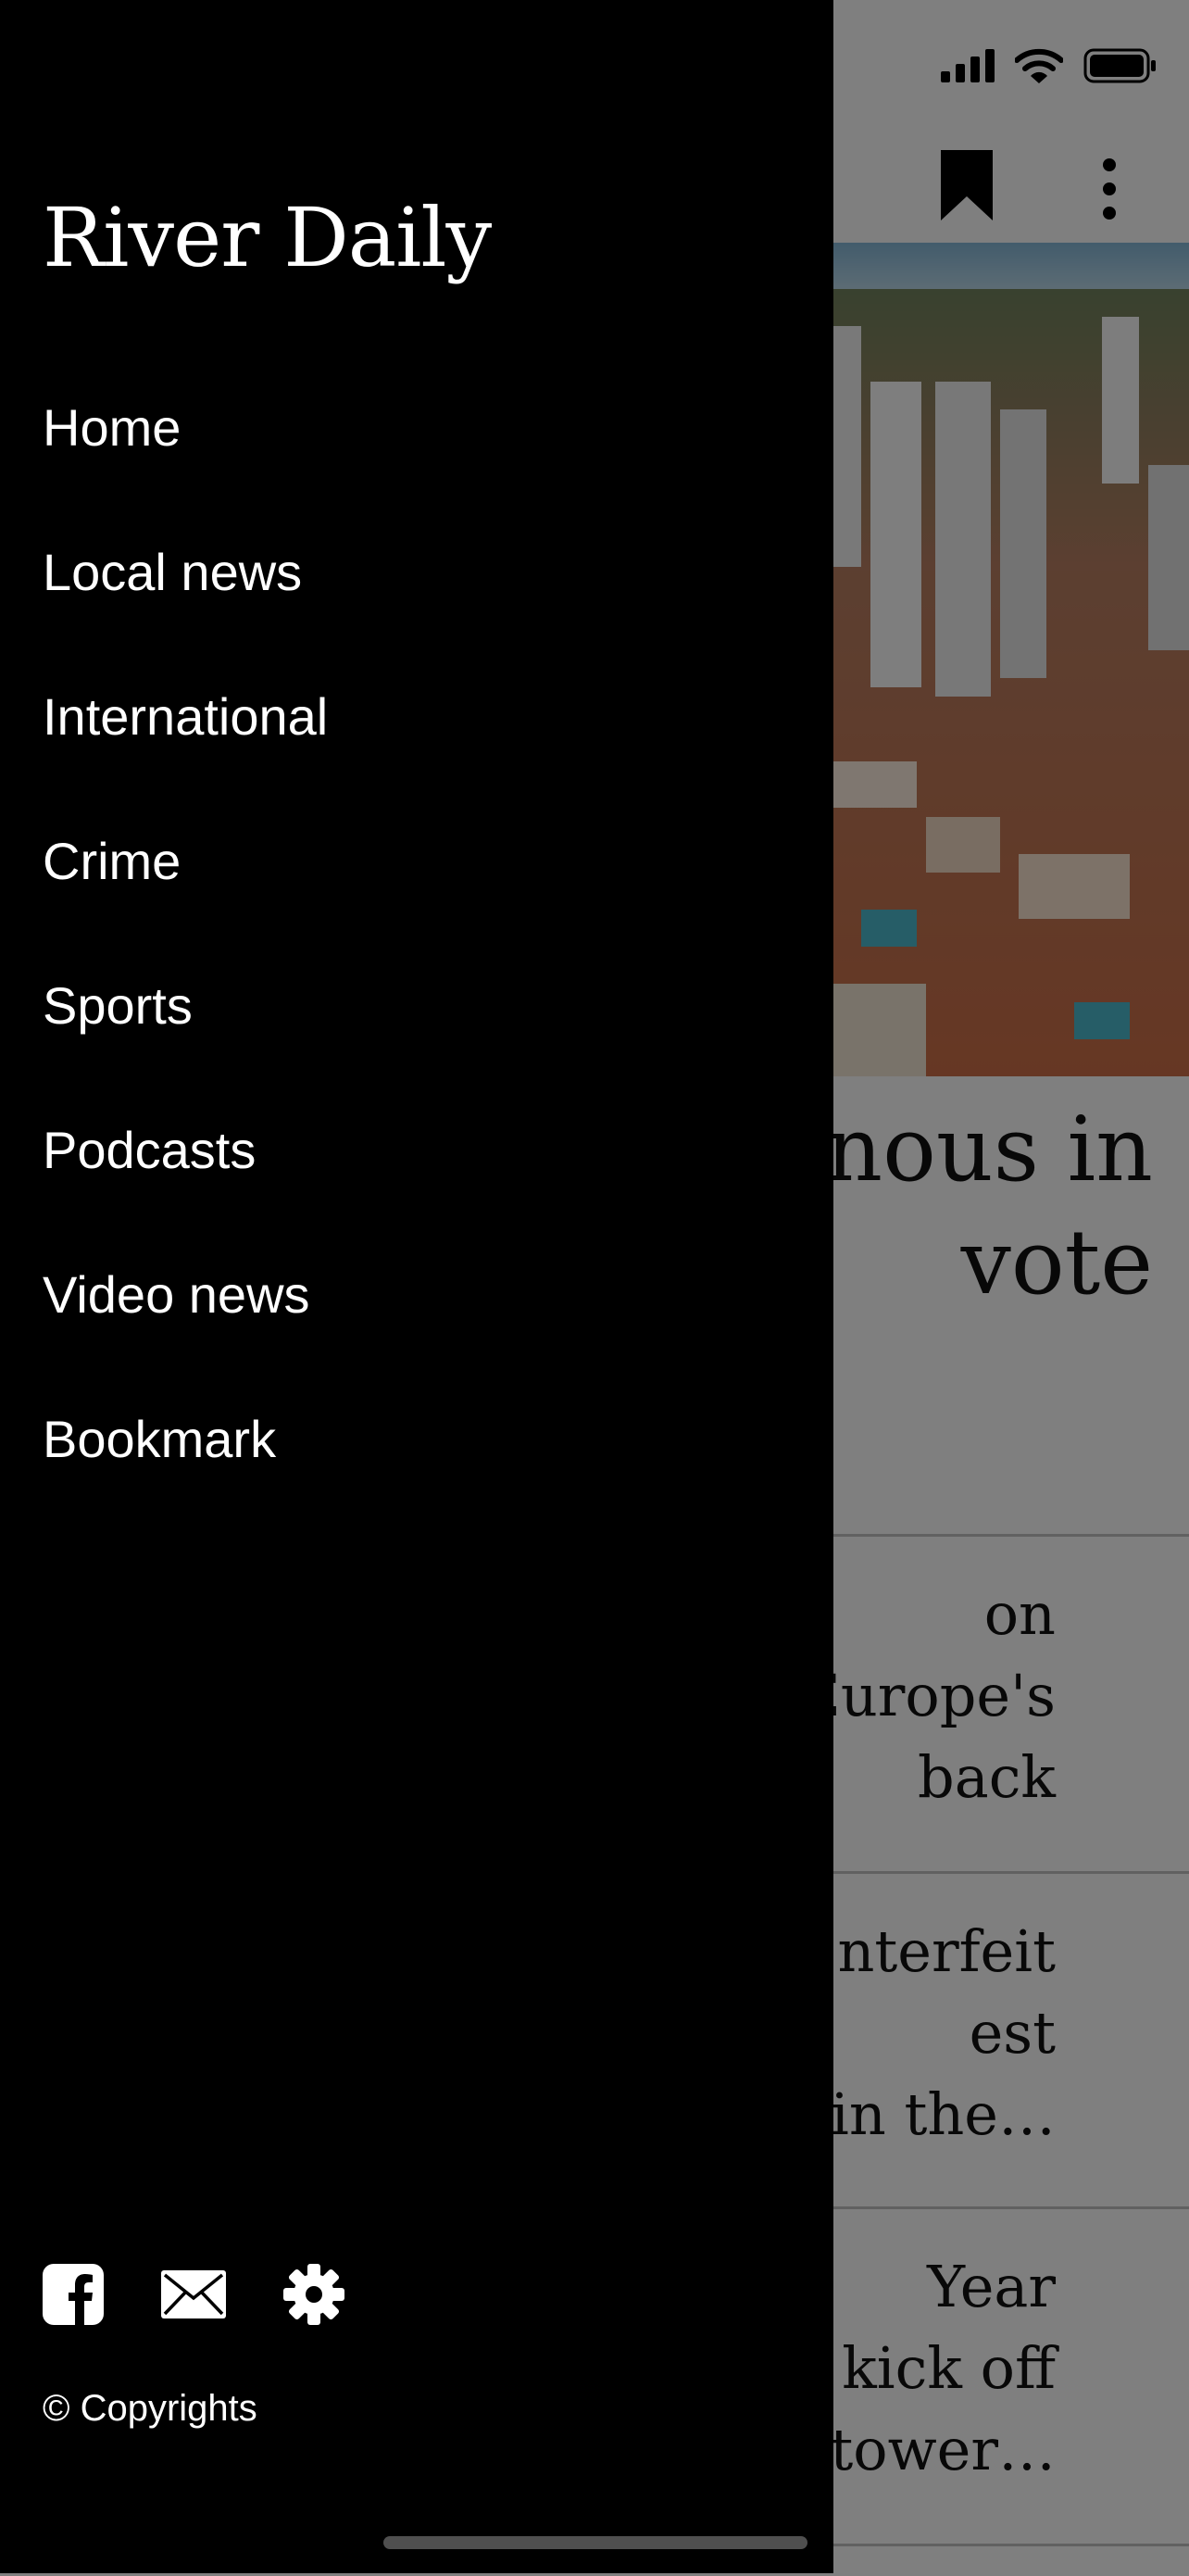  Describe the element at coordinates (185, 895) in the screenshot. I see `nav-item-crime: Crime` at that location.